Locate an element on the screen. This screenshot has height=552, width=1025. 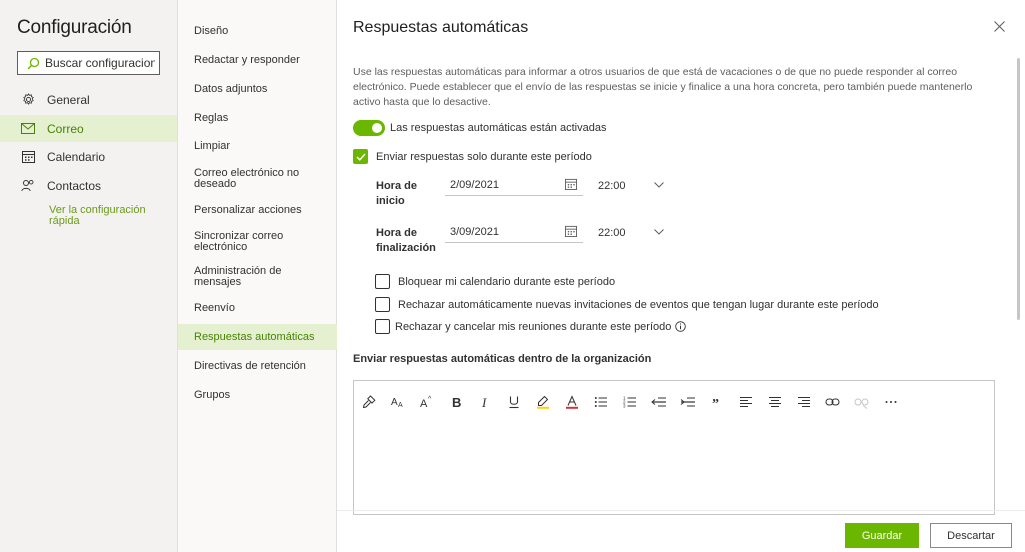
align-right-icon is located at coordinates (803, 402).